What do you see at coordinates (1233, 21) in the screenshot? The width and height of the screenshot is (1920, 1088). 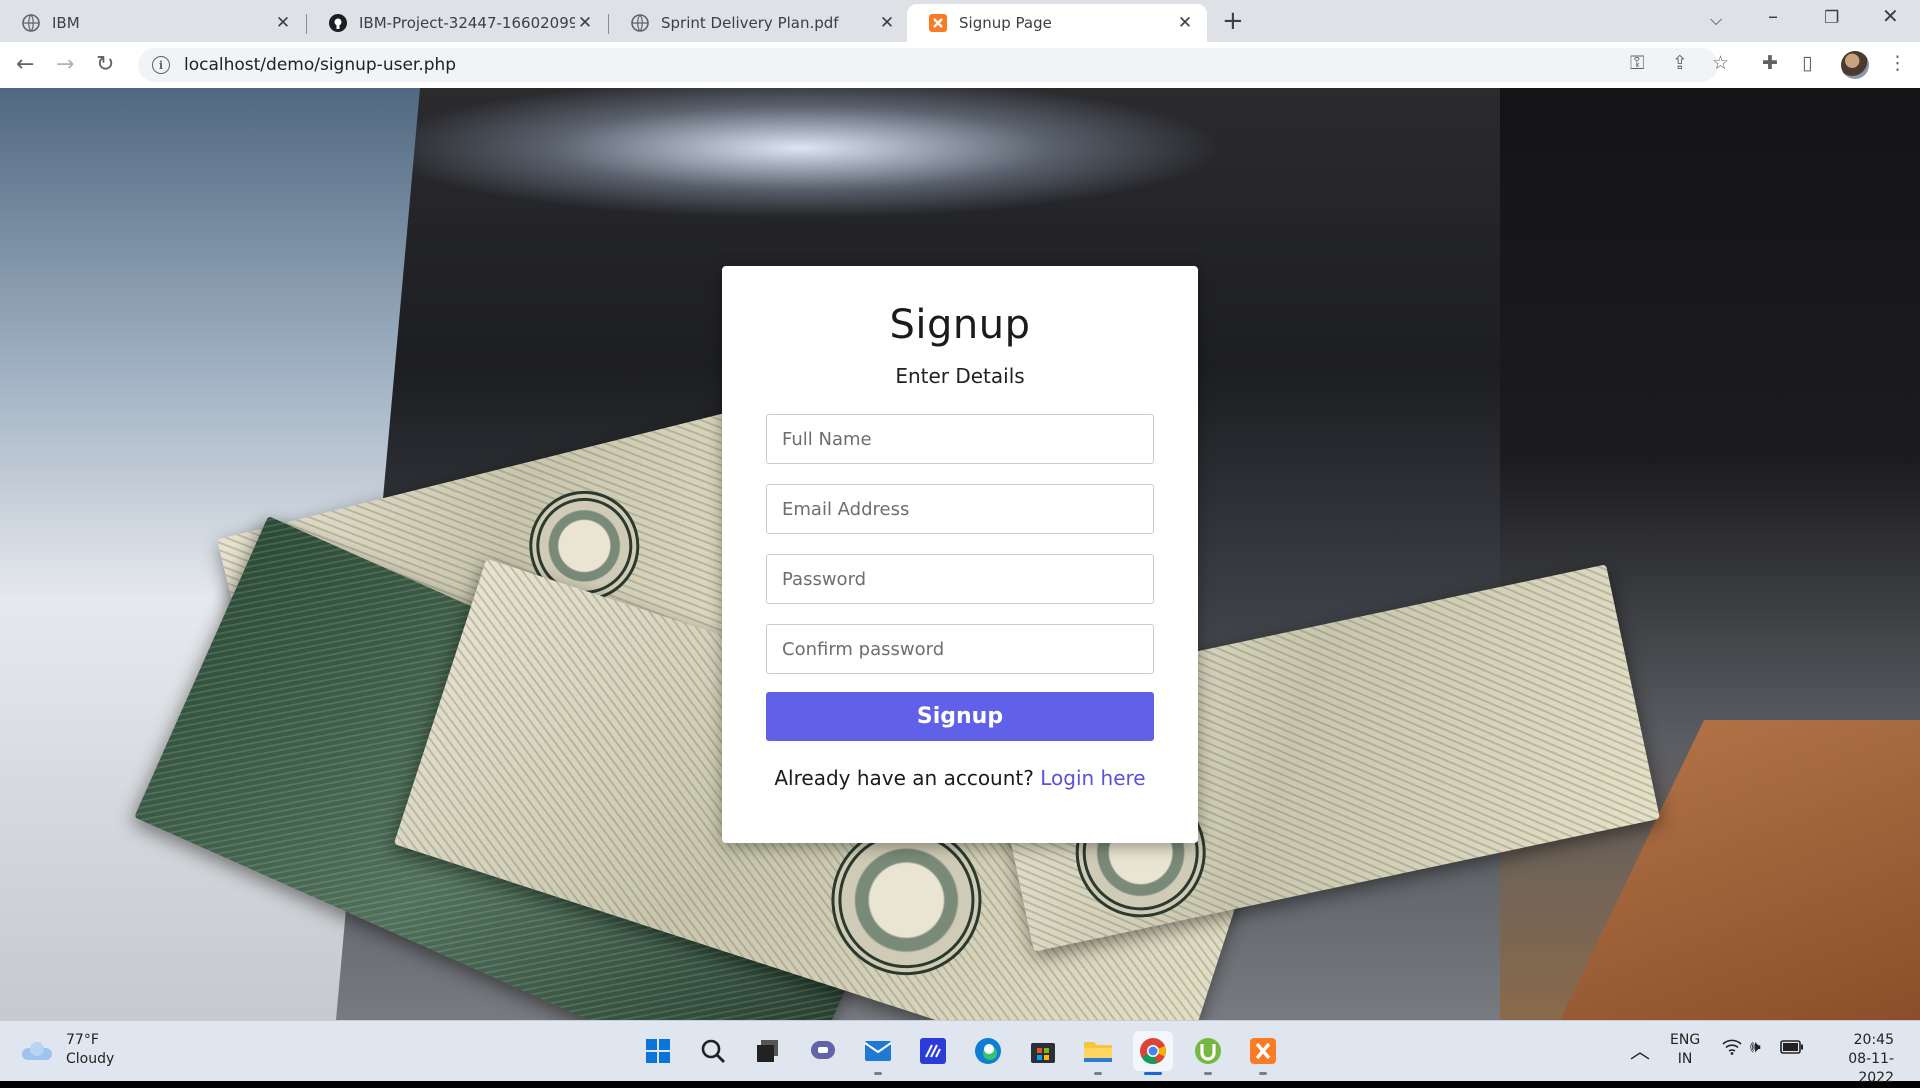 I see `new-tab-button: +` at bounding box center [1233, 21].